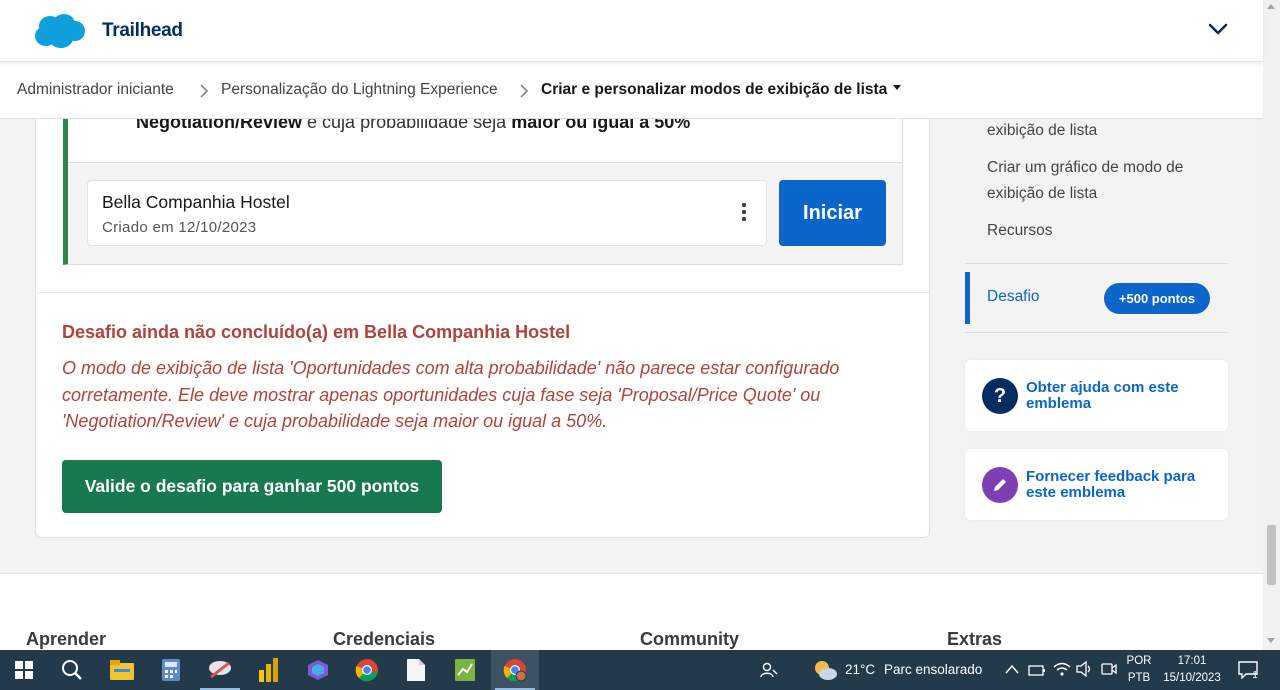  I want to click on power-bi-icon, so click(269, 670).